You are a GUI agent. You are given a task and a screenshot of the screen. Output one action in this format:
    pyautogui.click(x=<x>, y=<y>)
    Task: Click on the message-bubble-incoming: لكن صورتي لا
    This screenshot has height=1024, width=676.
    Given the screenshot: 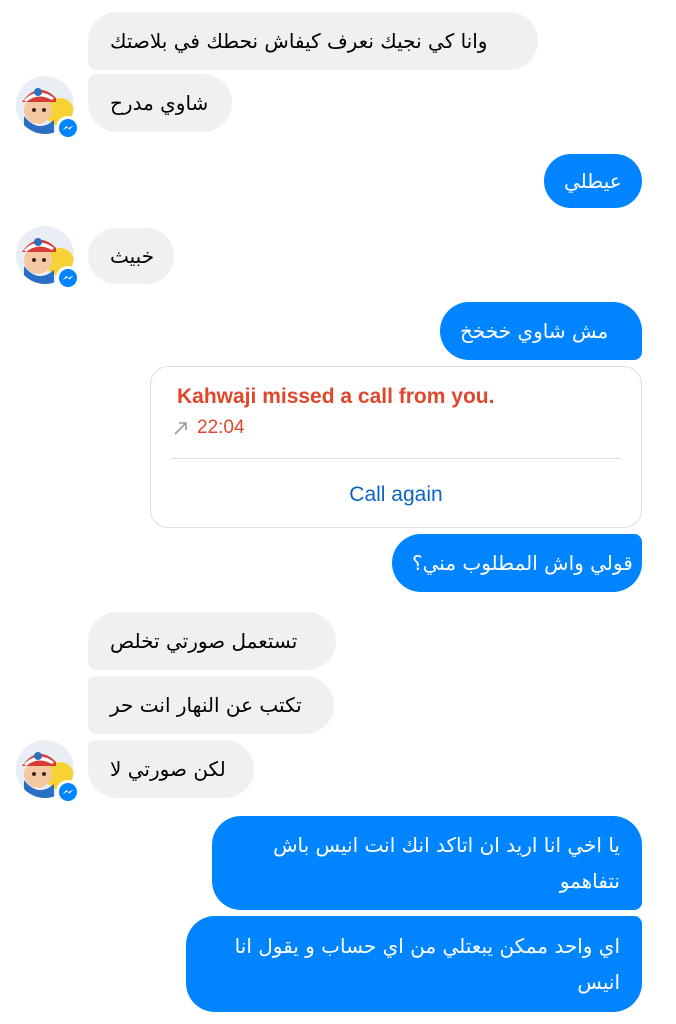 What is the action you would take?
    pyautogui.click(x=171, y=769)
    